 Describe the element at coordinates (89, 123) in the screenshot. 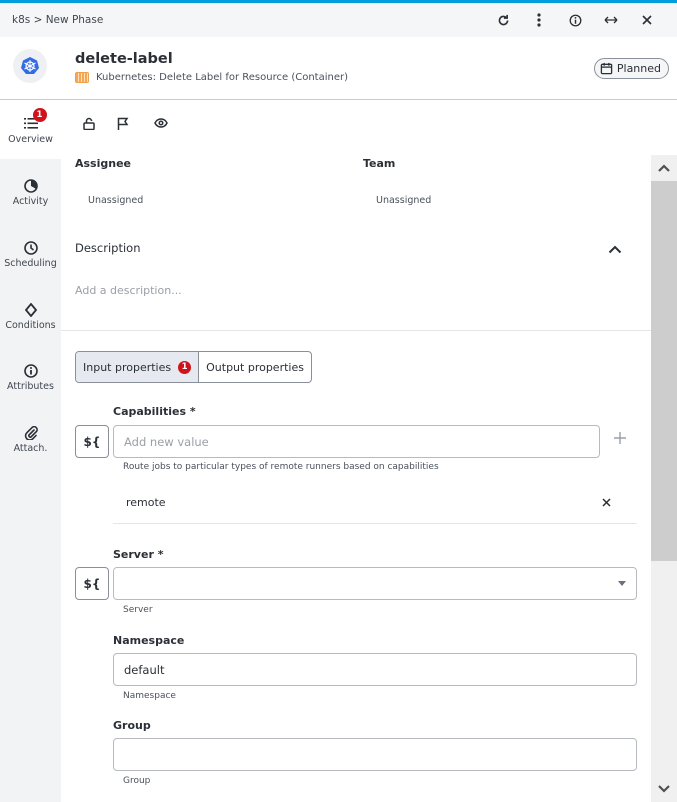

I see `lock-open-icon` at that location.